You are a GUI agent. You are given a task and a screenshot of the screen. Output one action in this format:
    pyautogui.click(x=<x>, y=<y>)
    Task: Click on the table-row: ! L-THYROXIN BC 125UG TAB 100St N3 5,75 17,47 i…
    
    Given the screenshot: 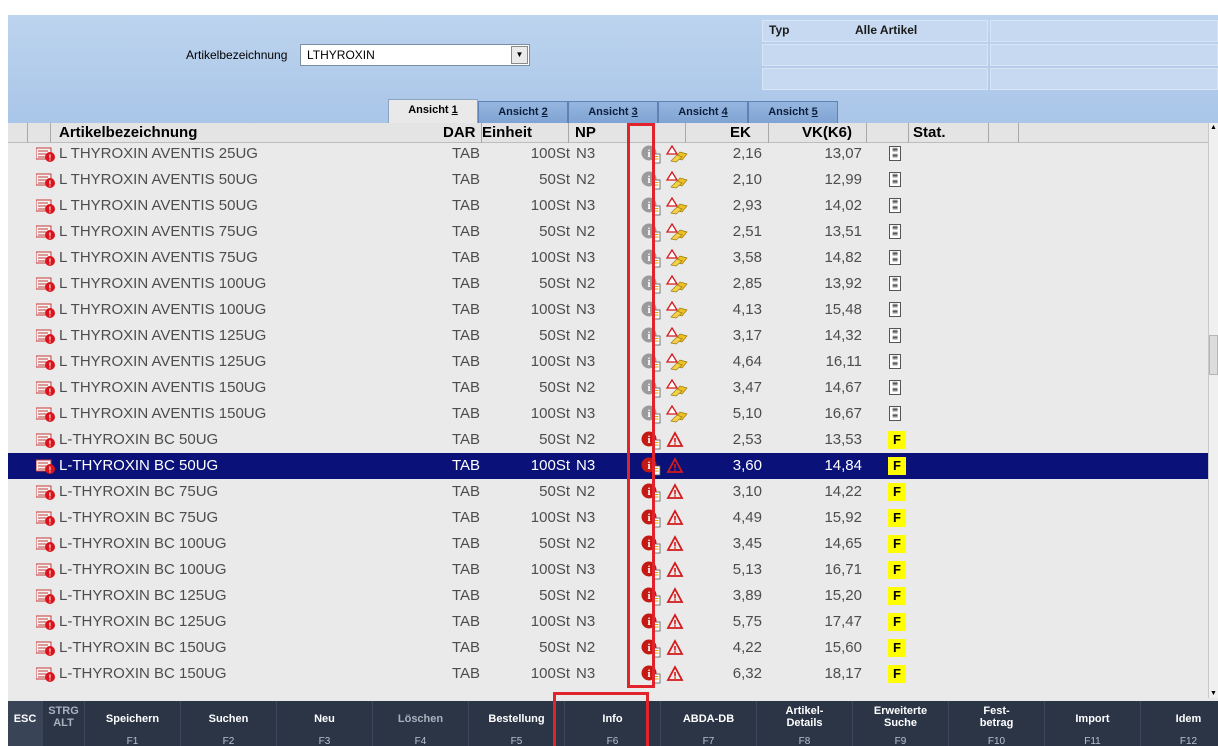 What is the action you would take?
    pyautogui.click(x=608, y=622)
    